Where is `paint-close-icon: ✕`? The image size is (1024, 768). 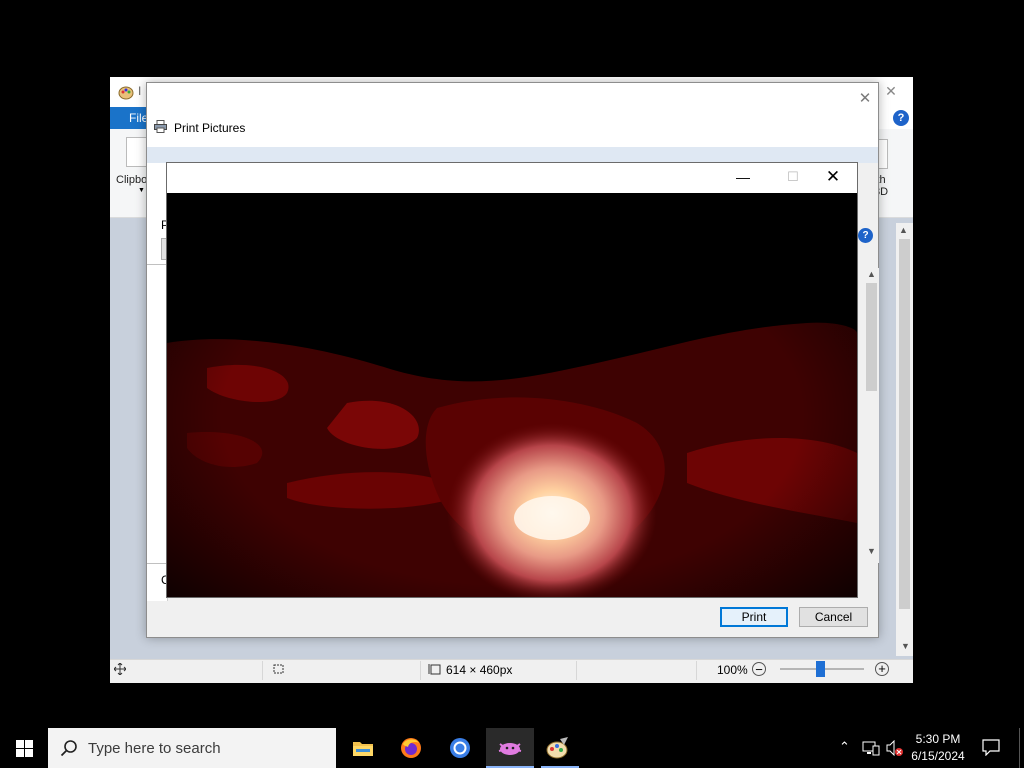 paint-close-icon: ✕ is located at coordinates (891, 91).